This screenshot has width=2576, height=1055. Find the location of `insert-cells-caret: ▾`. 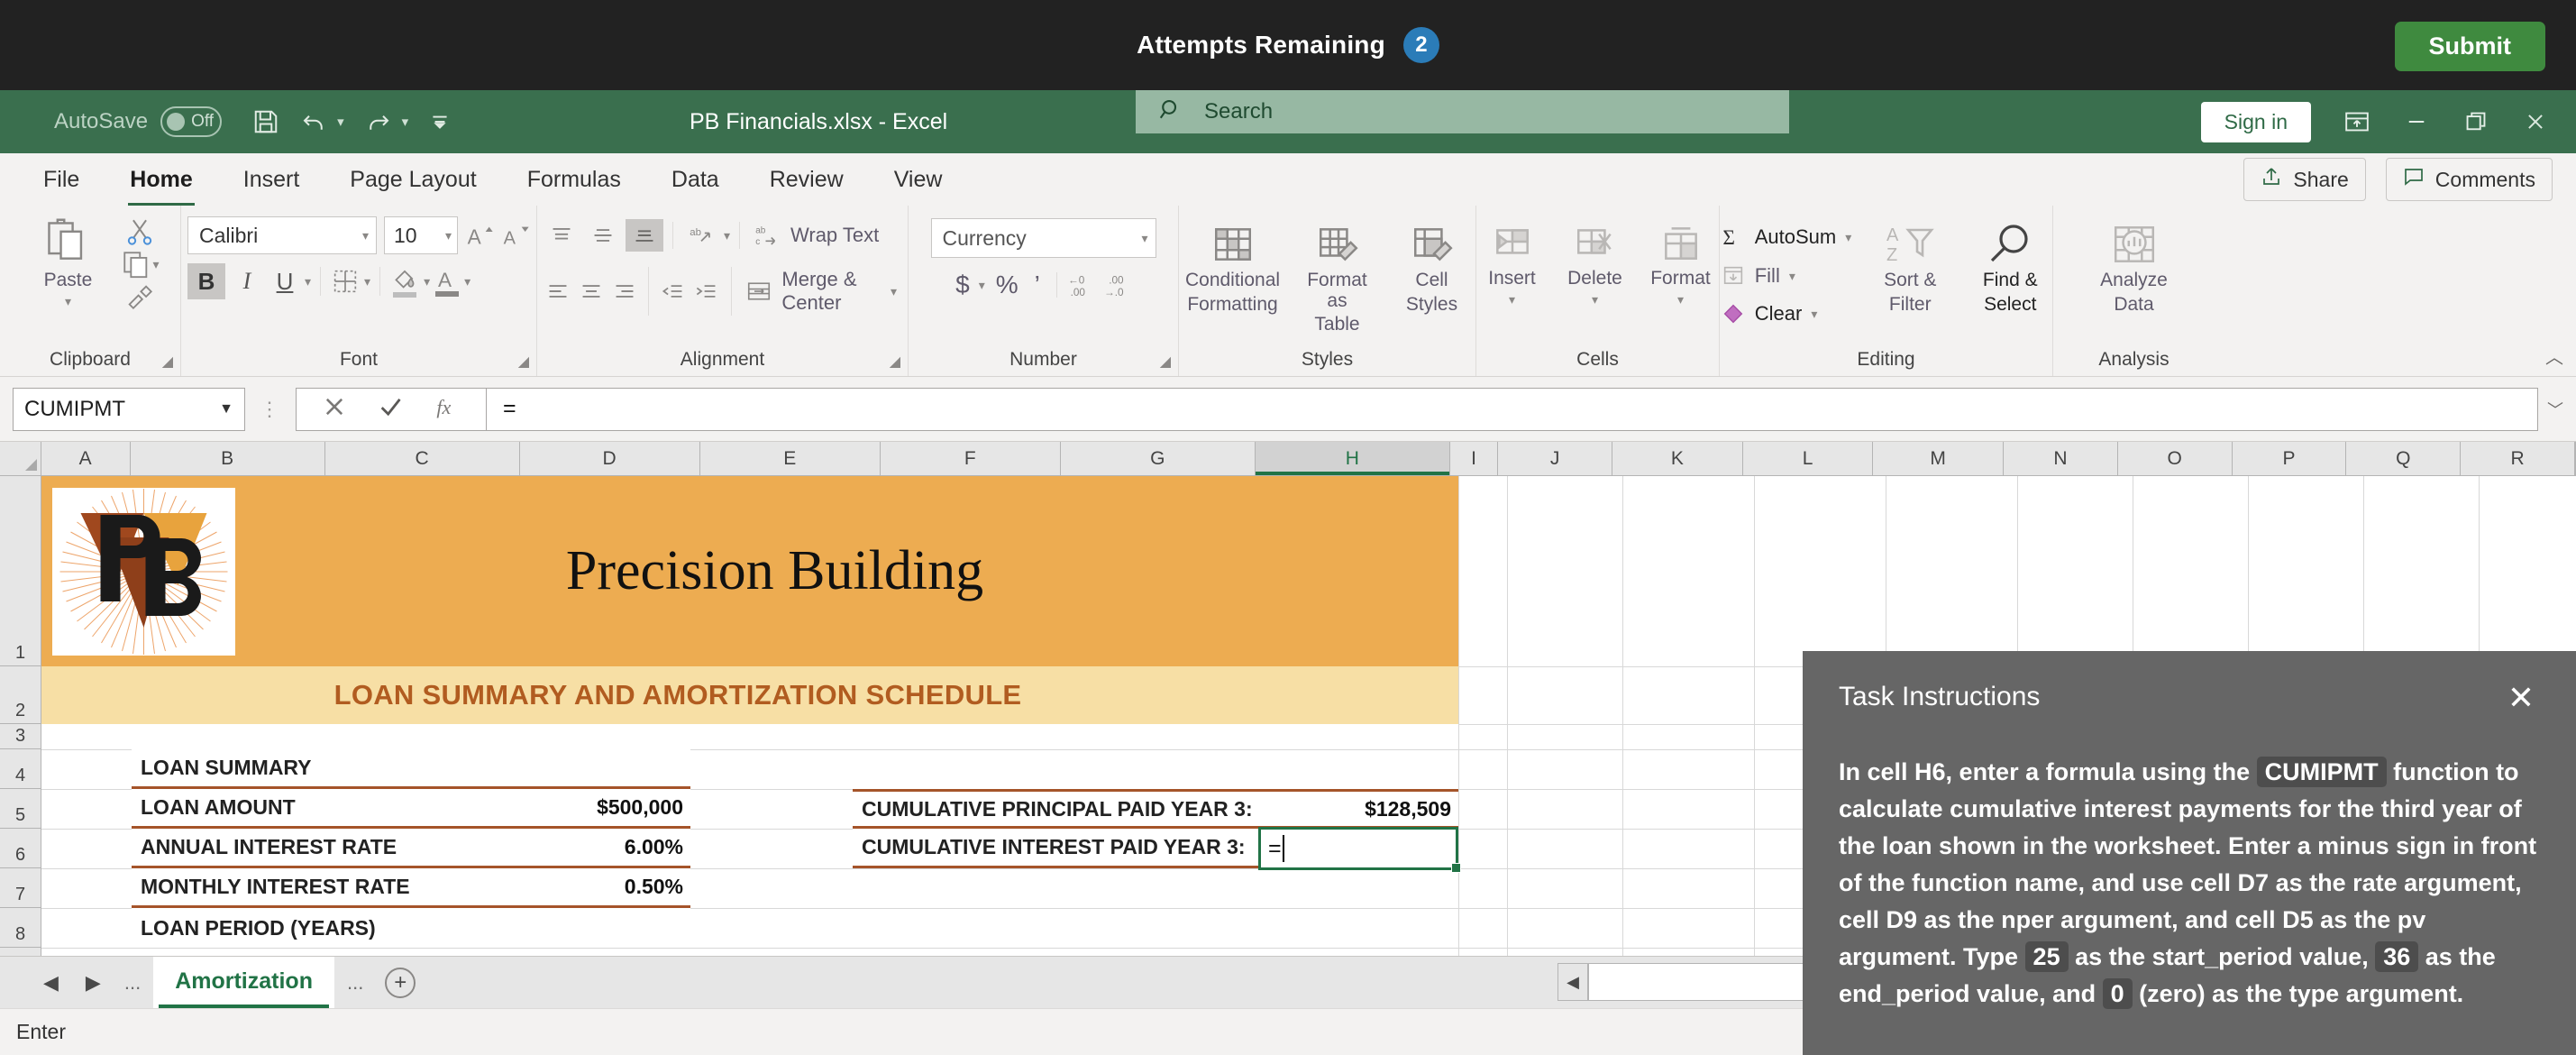

insert-cells-caret: ▾ is located at coordinates (1512, 299).